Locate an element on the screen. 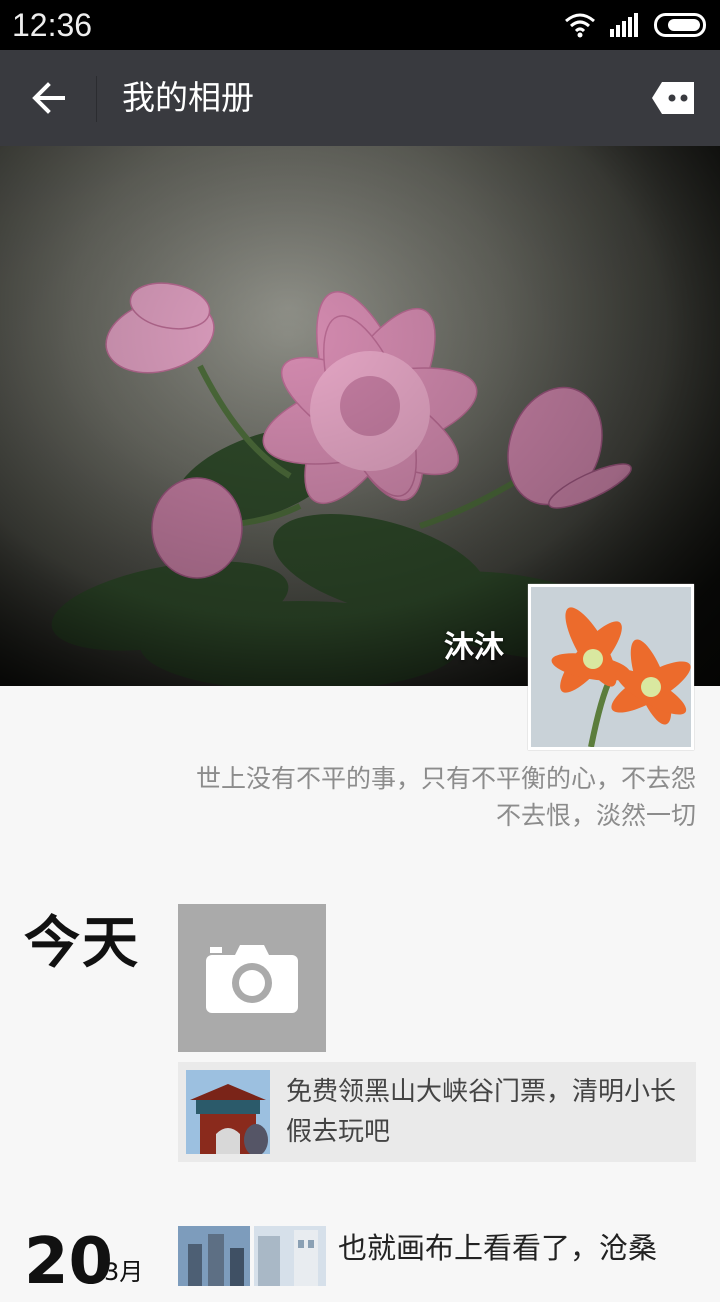 This screenshot has width=720, height=1302. battery-icon is located at coordinates (680, 25).